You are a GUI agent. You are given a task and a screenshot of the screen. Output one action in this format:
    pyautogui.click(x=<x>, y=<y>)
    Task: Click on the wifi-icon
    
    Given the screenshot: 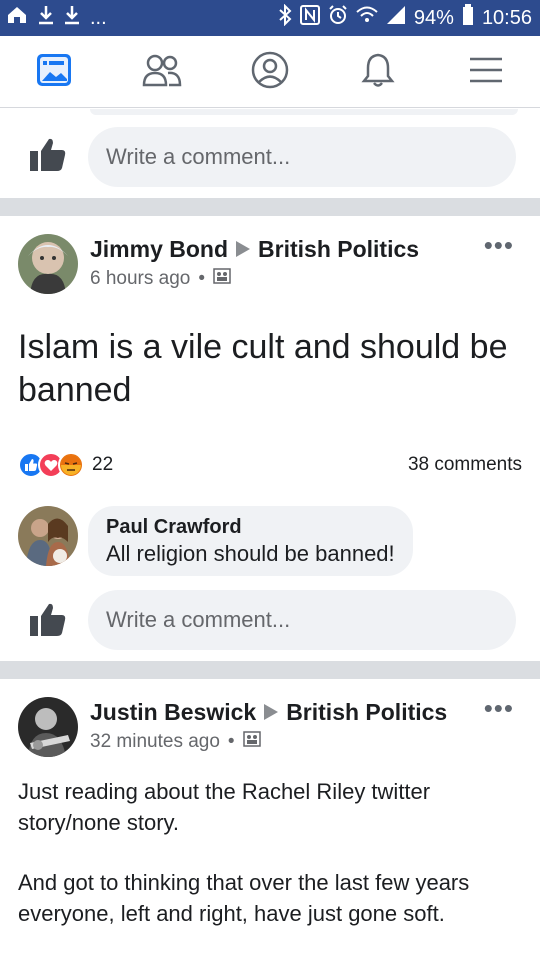 What is the action you would take?
    pyautogui.click(x=367, y=18)
    